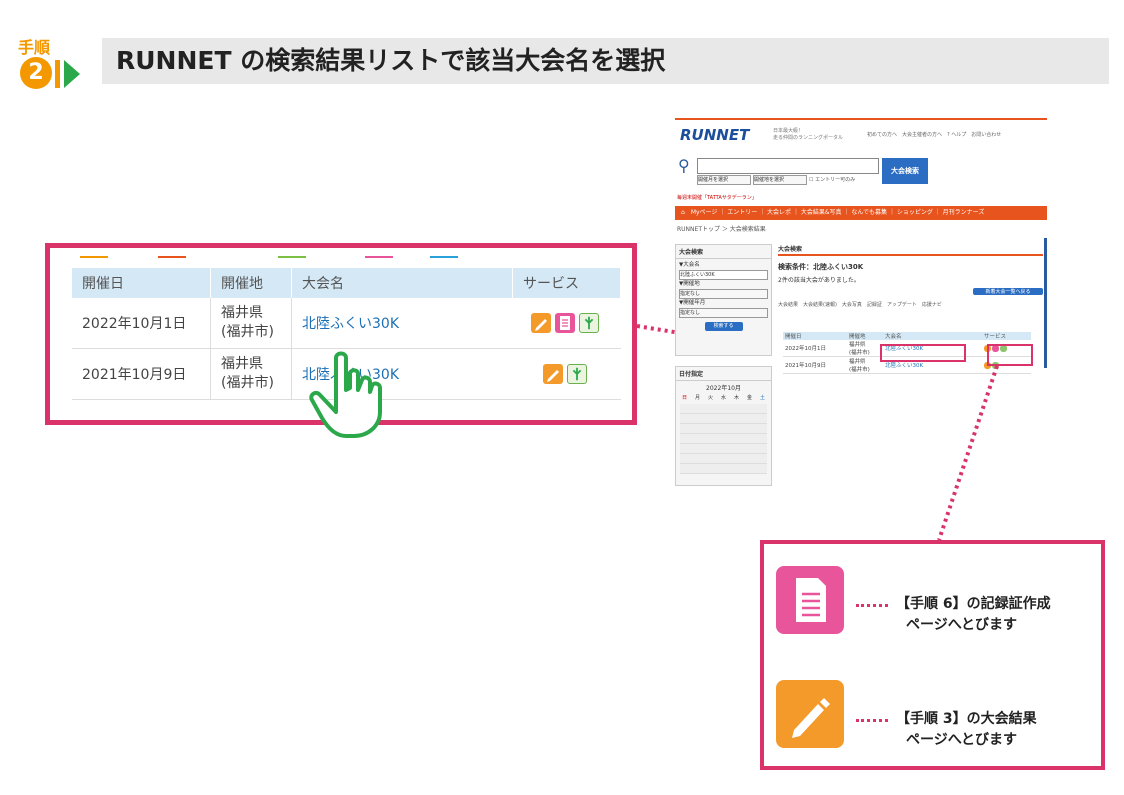 The height and width of the screenshot is (795, 1124). What do you see at coordinates (723, 439) in the screenshot?
I see `cal-grid` at bounding box center [723, 439].